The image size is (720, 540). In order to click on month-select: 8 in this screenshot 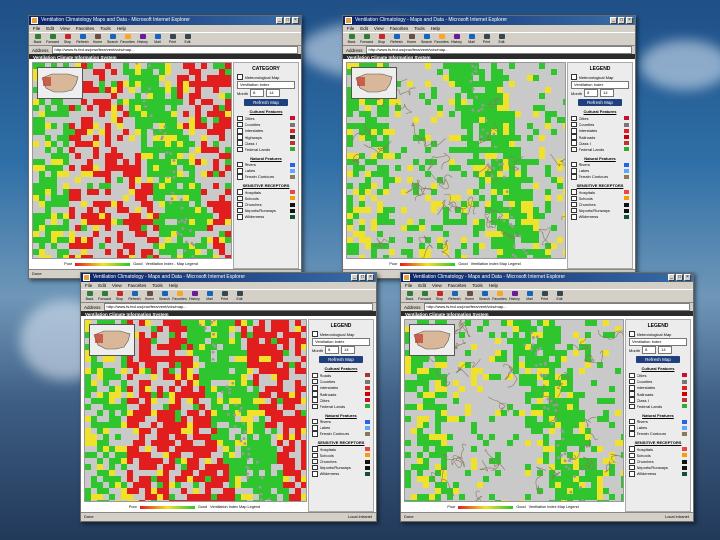, I will do `click(332, 350)`.